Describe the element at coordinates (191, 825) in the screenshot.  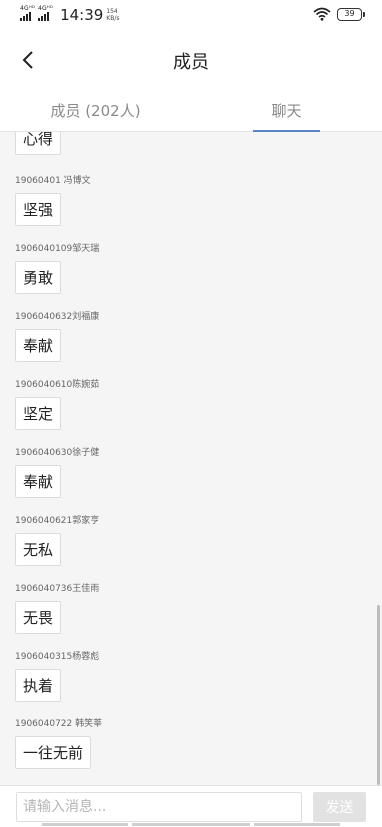
I see `nav-gesture-bar` at that location.